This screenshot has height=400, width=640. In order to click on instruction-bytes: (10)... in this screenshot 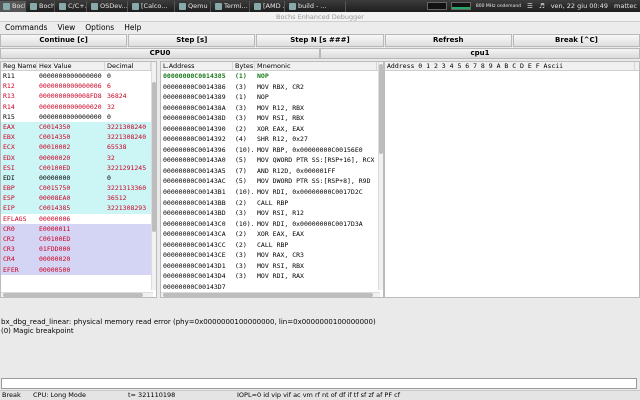, I will do `click(245, 149)`.